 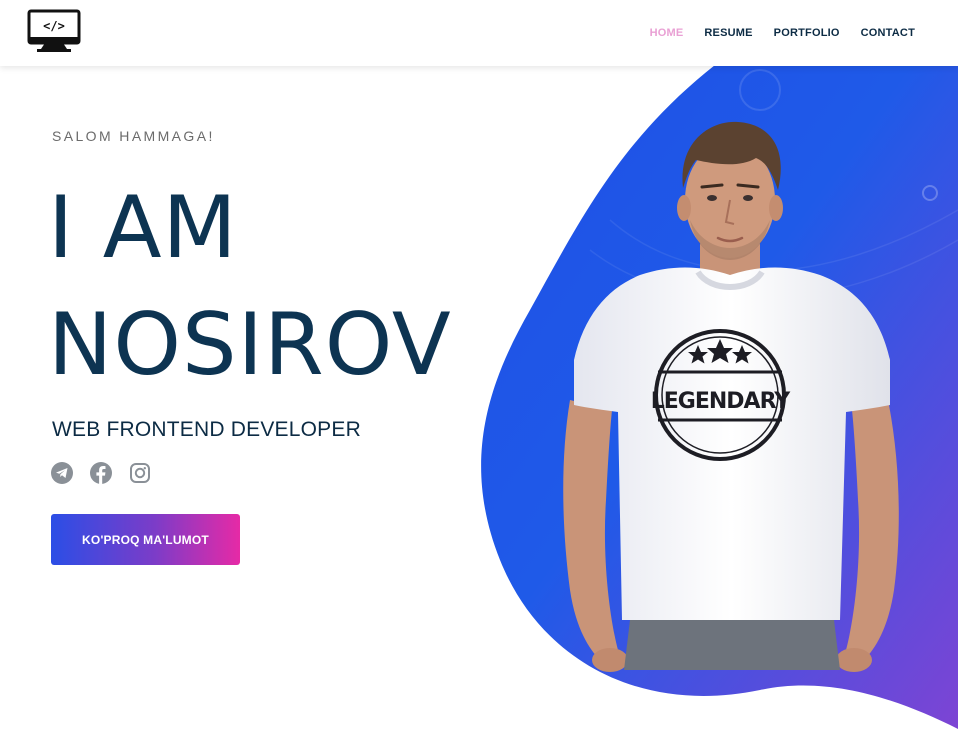 I want to click on hero-subtitle: WEB FRONTEND DEVELOPER, so click(x=206, y=429).